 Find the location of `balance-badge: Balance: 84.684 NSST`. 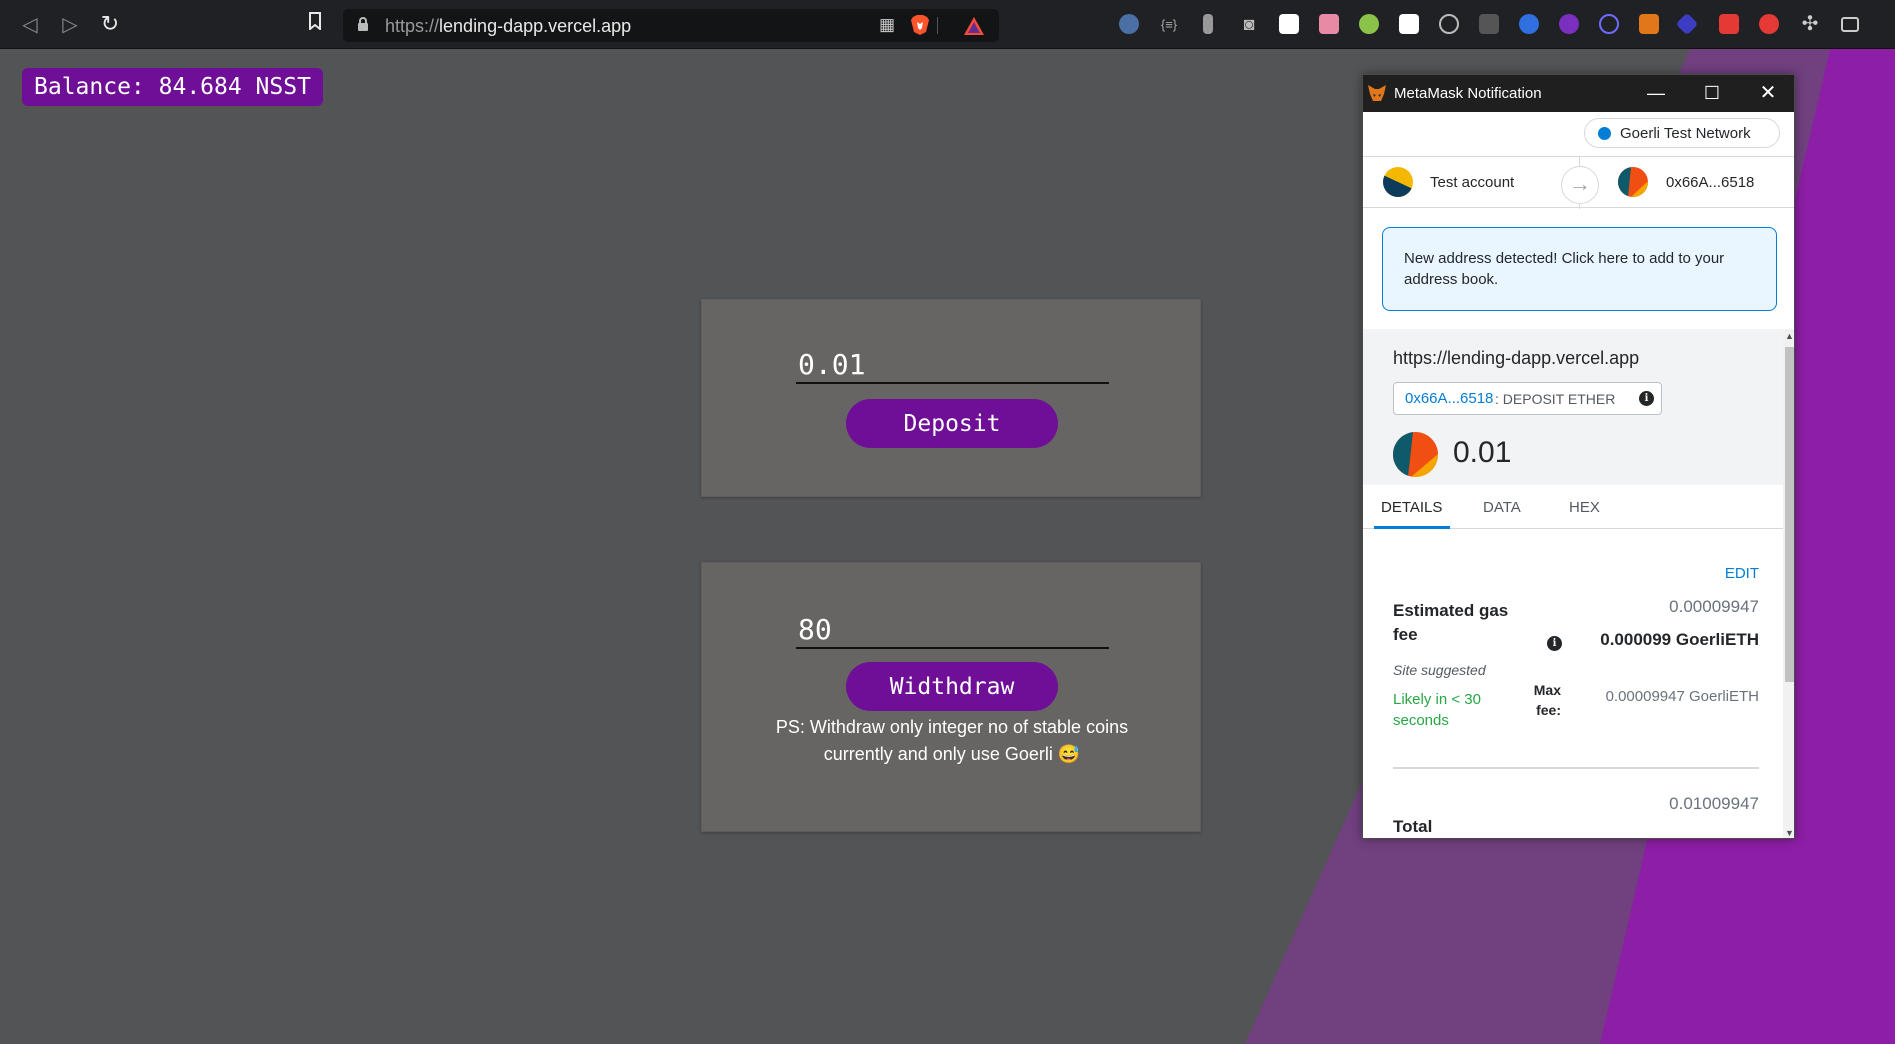

balance-badge: Balance: 84.684 NSST is located at coordinates (172, 87).